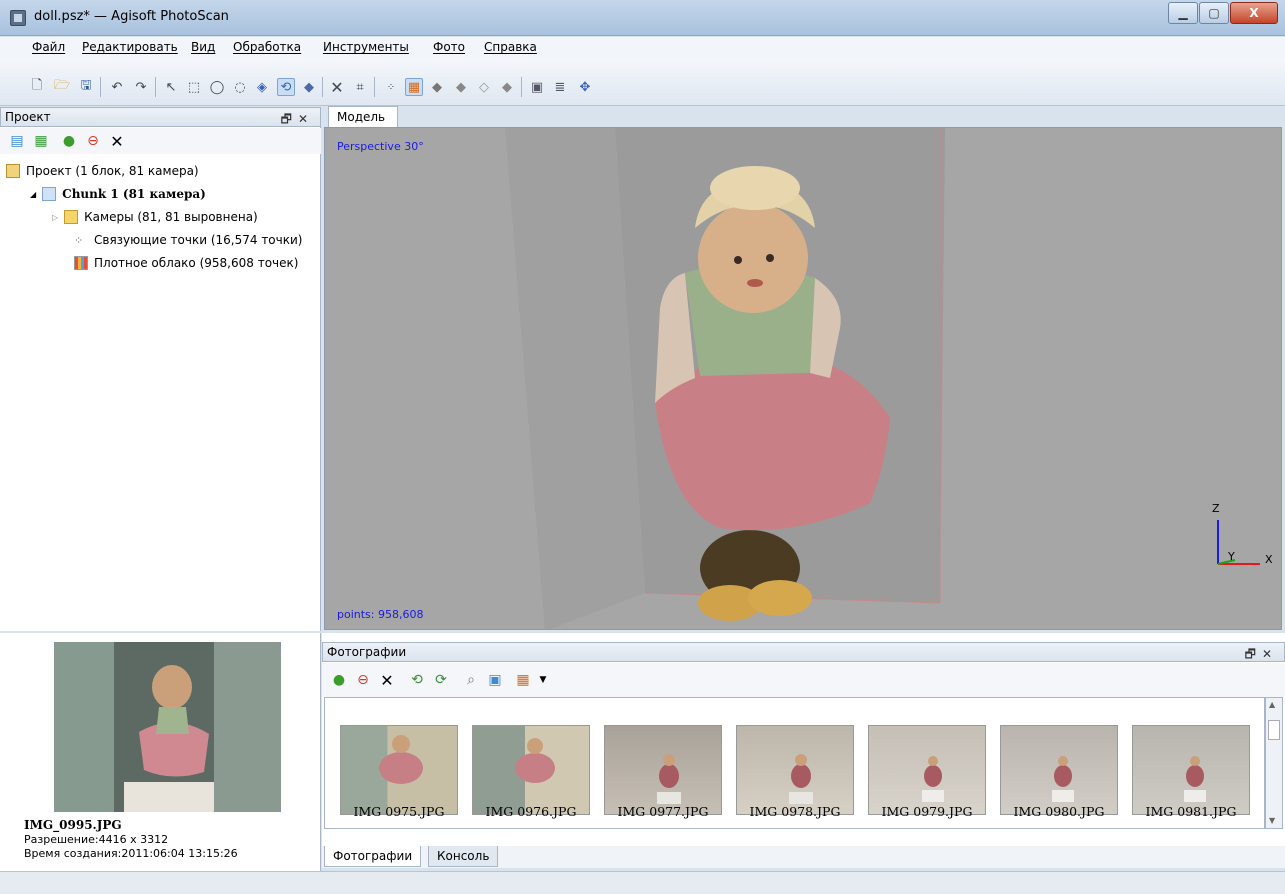  Describe the element at coordinates (367, 652) in the screenshot. I see `photos-panel-title: Фотографии` at that location.